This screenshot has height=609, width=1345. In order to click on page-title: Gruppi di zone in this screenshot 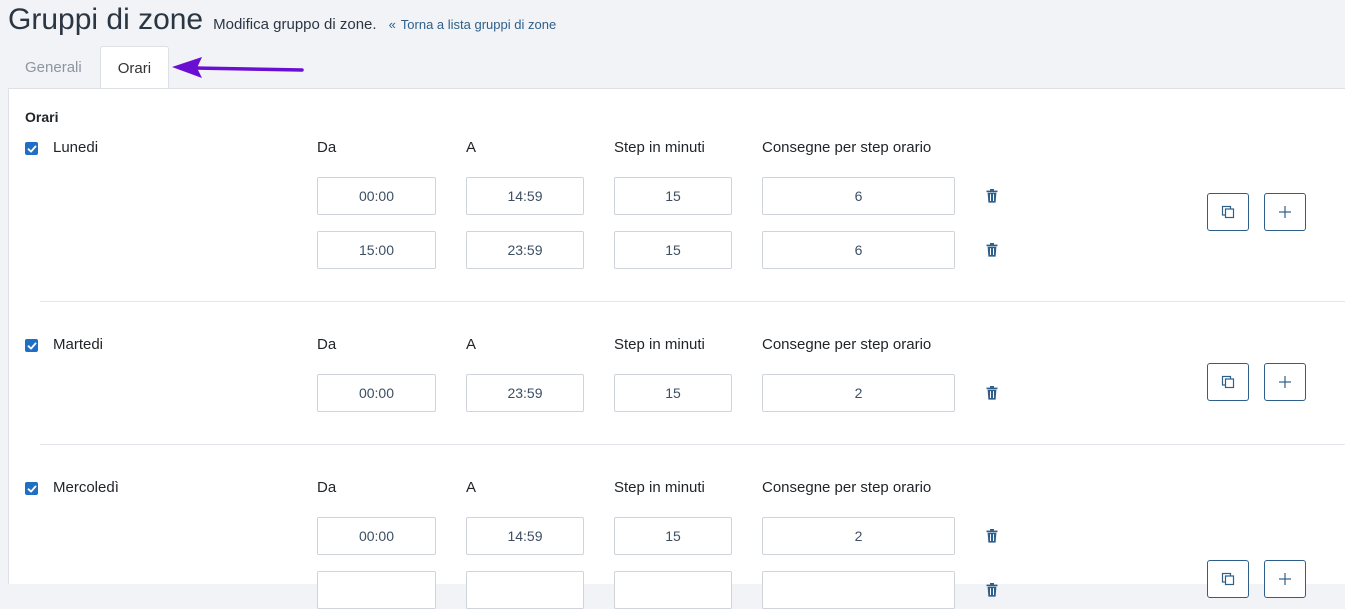, I will do `click(106, 19)`.